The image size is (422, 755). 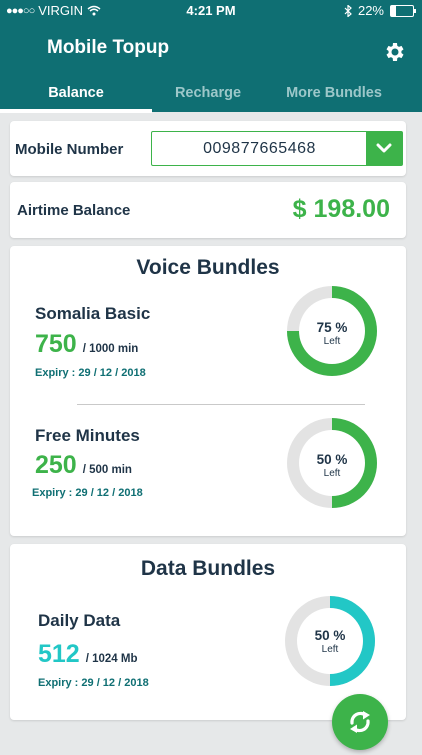 What do you see at coordinates (107, 470) in the screenshot?
I see `bundle-total: / 500 min` at bounding box center [107, 470].